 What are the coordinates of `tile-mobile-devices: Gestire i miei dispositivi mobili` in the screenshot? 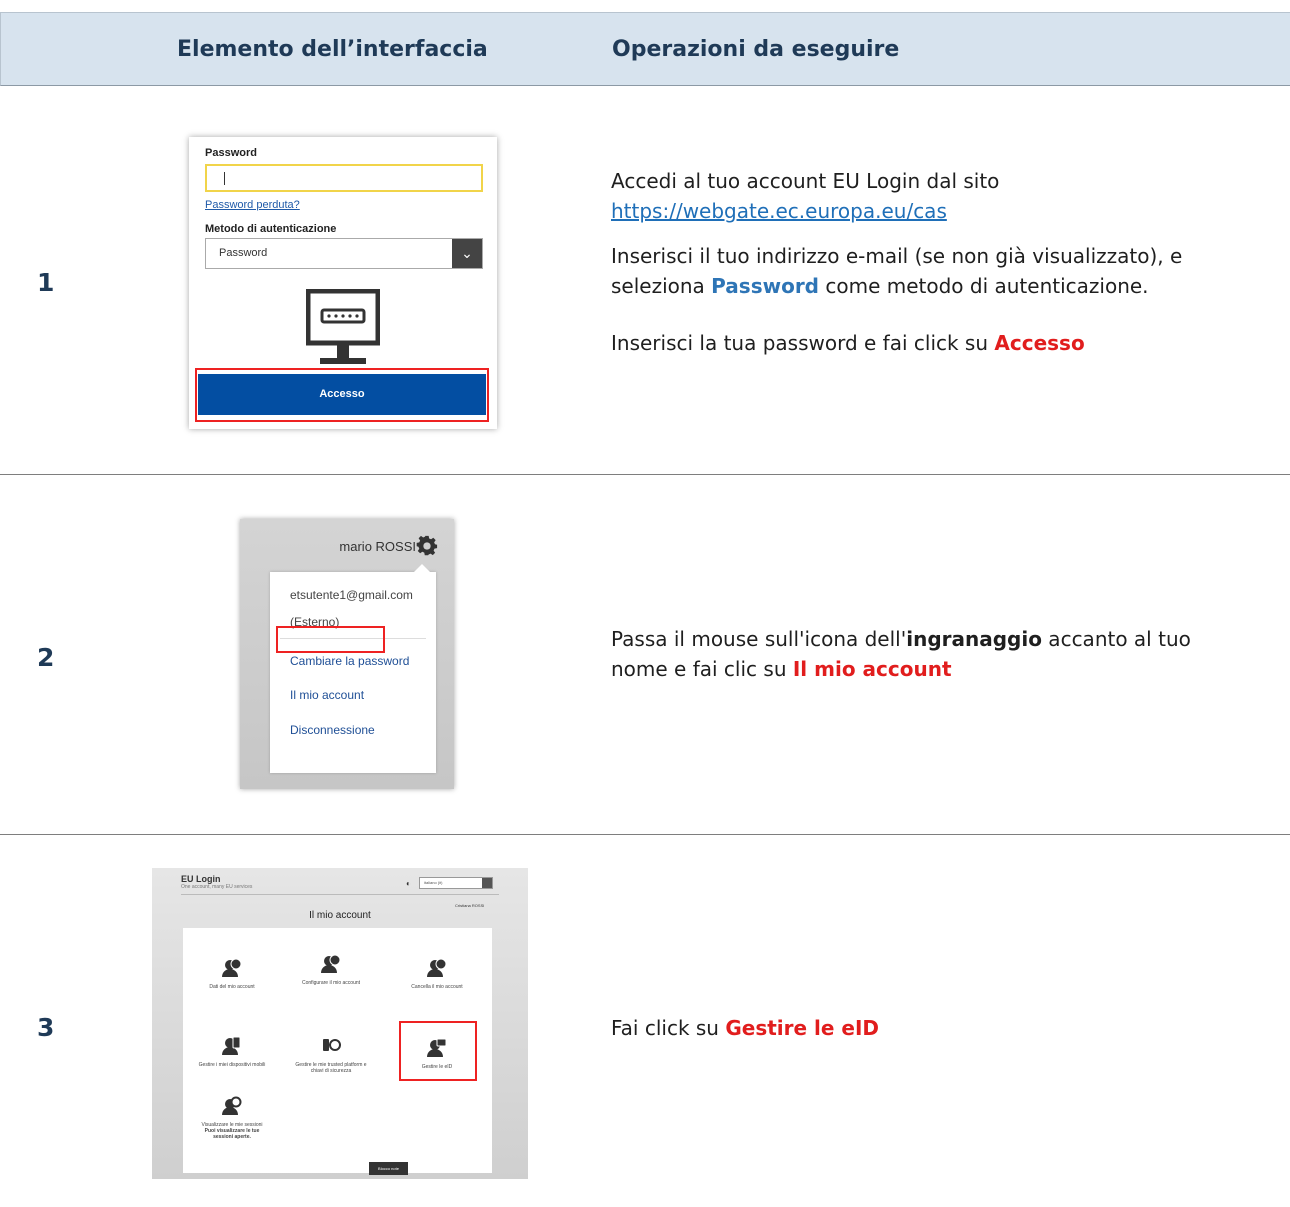 It's located at (232, 1052).